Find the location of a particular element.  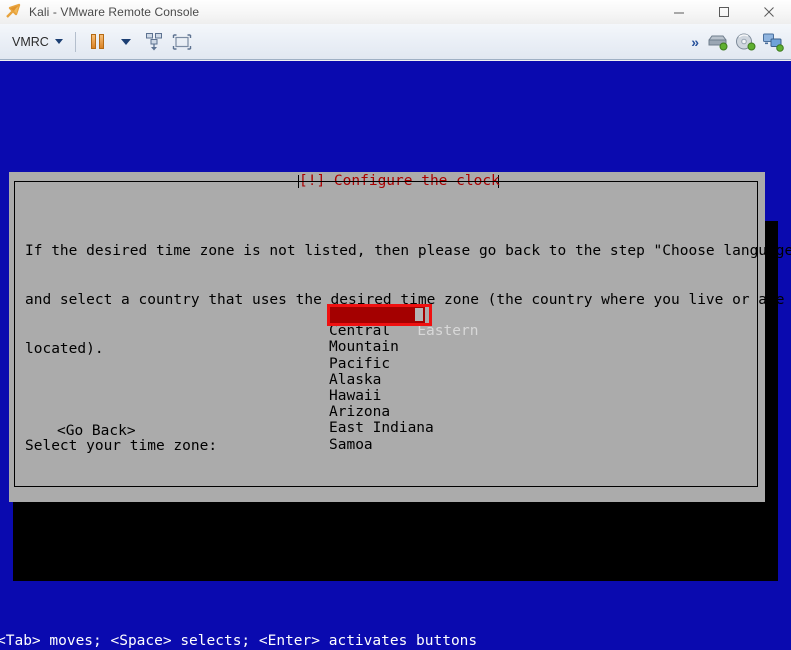

window-title-bar: Kali - VMware Remote Console is located at coordinates (395, 12).